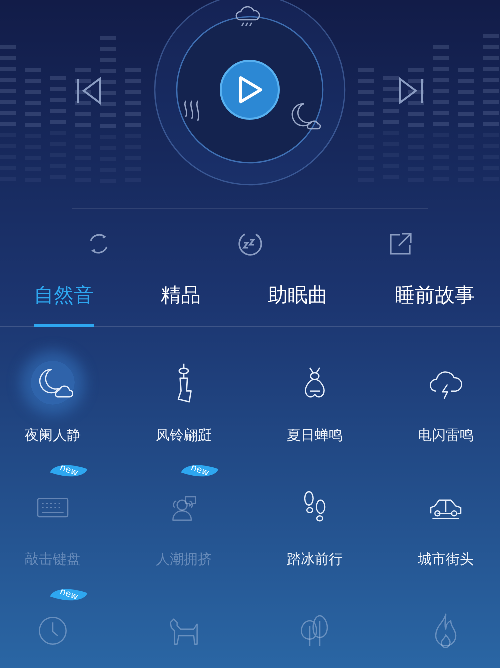 The height and width of the screenshot is (668, 500). Describe the element at coordinates (315, 436) in the screenshot. I see `sound-label: 夏日蝉鸣` at that location.